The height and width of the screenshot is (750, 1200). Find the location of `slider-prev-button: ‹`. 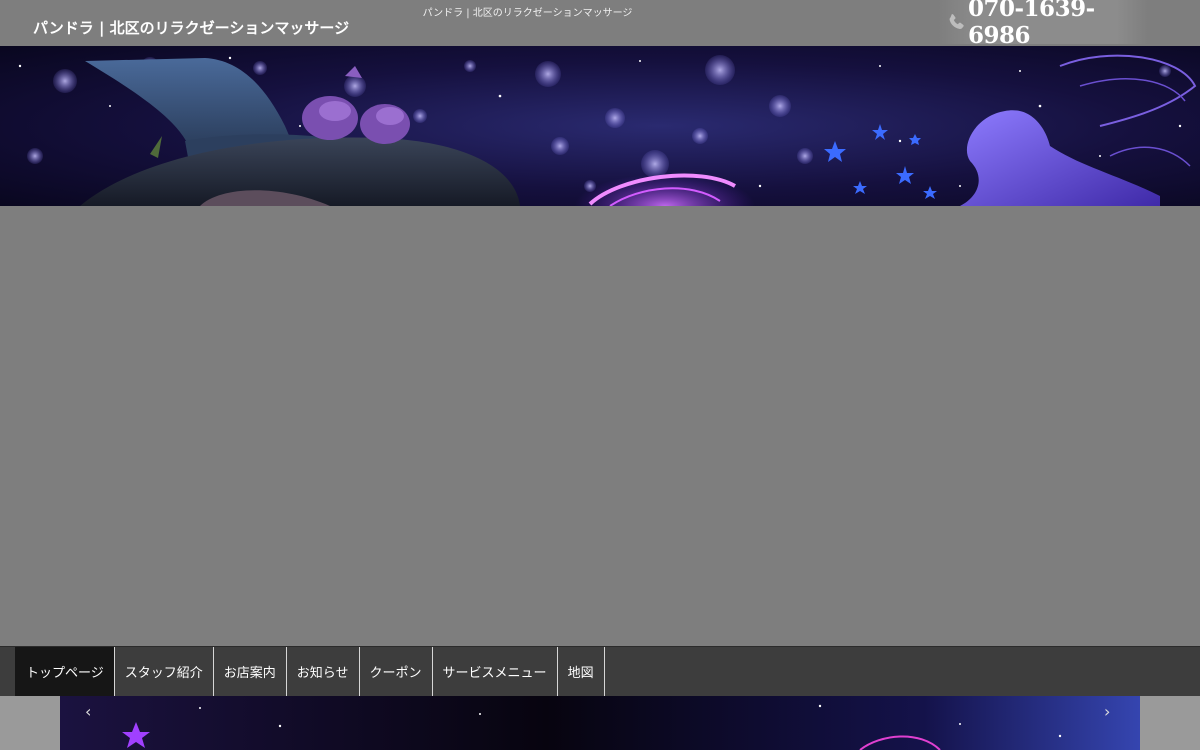

slider-prev-button: ‹ is located at coordinates (88, 711).